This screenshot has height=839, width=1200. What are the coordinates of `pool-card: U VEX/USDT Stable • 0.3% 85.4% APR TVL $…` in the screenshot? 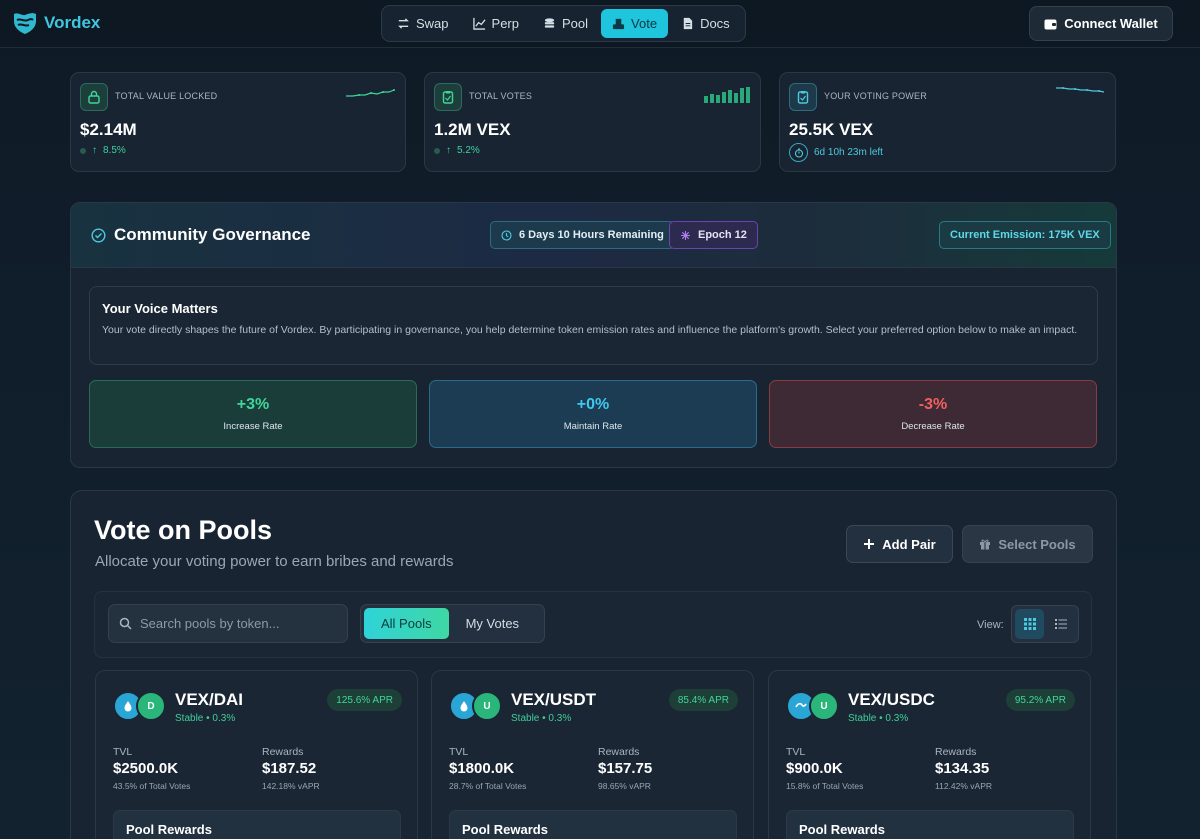 It's located at (592, 754).